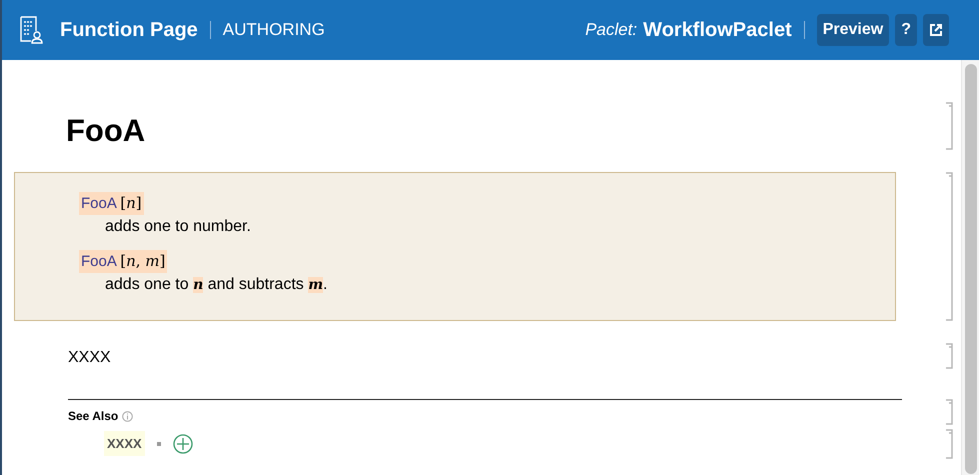 The image size is (979, 475). Describe the element at coordinates (853, 30) in the screenshot. I see `preview-button: Preview` at that location.